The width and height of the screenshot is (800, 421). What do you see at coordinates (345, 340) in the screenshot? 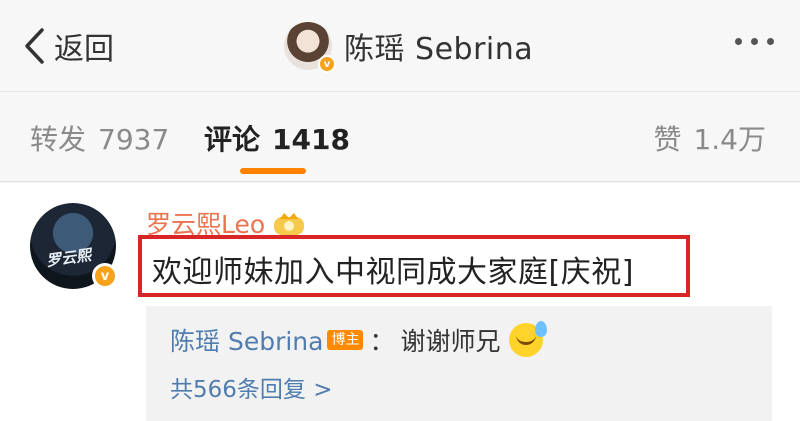
I see `author-badge: 博主` at bounding box center [345, 340].